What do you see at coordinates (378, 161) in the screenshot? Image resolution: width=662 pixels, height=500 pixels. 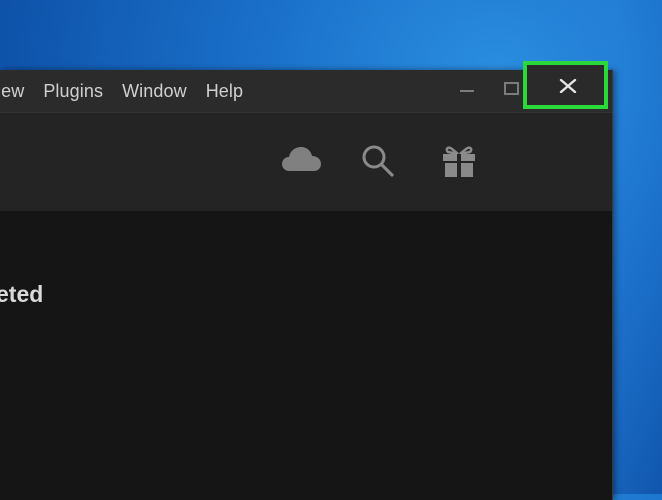 I see `search-icon` at bounding box center [378, 161].